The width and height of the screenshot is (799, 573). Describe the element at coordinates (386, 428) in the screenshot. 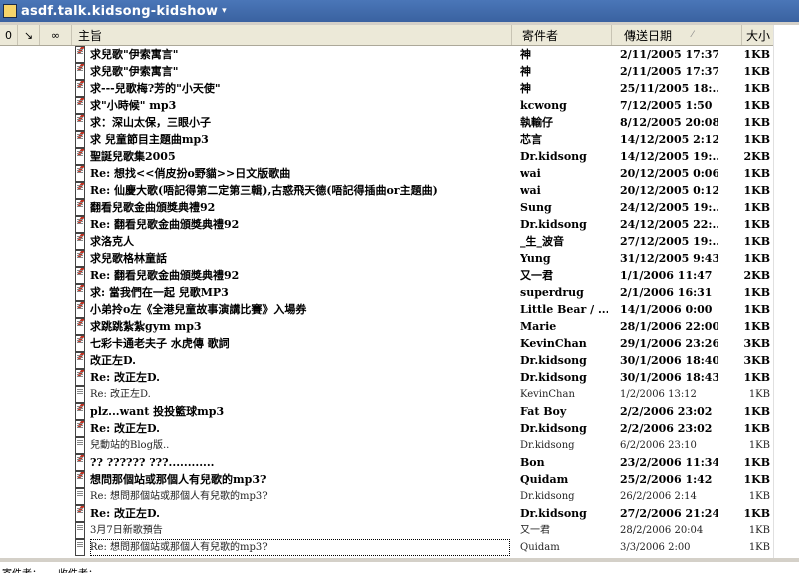

I see `message-row: Re: 改正左D. Dr.kidsong 2/2/2006 23:02 1KB` at that location.